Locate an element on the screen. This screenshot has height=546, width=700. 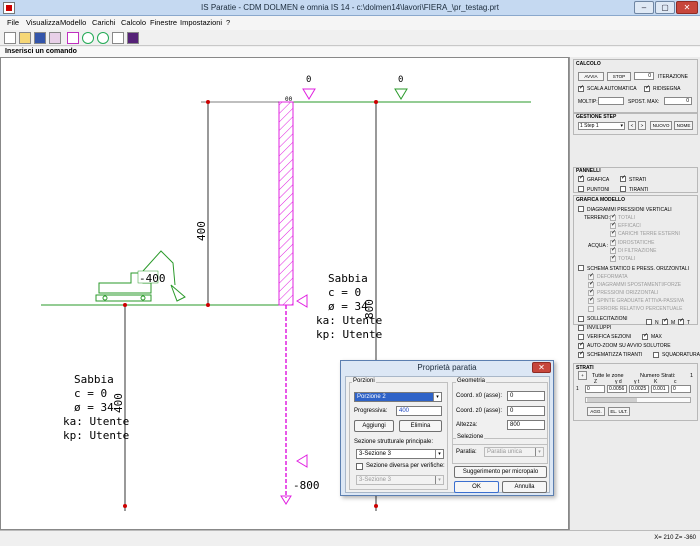
ridisegna-checkbox is located at coordinates (647, 88).